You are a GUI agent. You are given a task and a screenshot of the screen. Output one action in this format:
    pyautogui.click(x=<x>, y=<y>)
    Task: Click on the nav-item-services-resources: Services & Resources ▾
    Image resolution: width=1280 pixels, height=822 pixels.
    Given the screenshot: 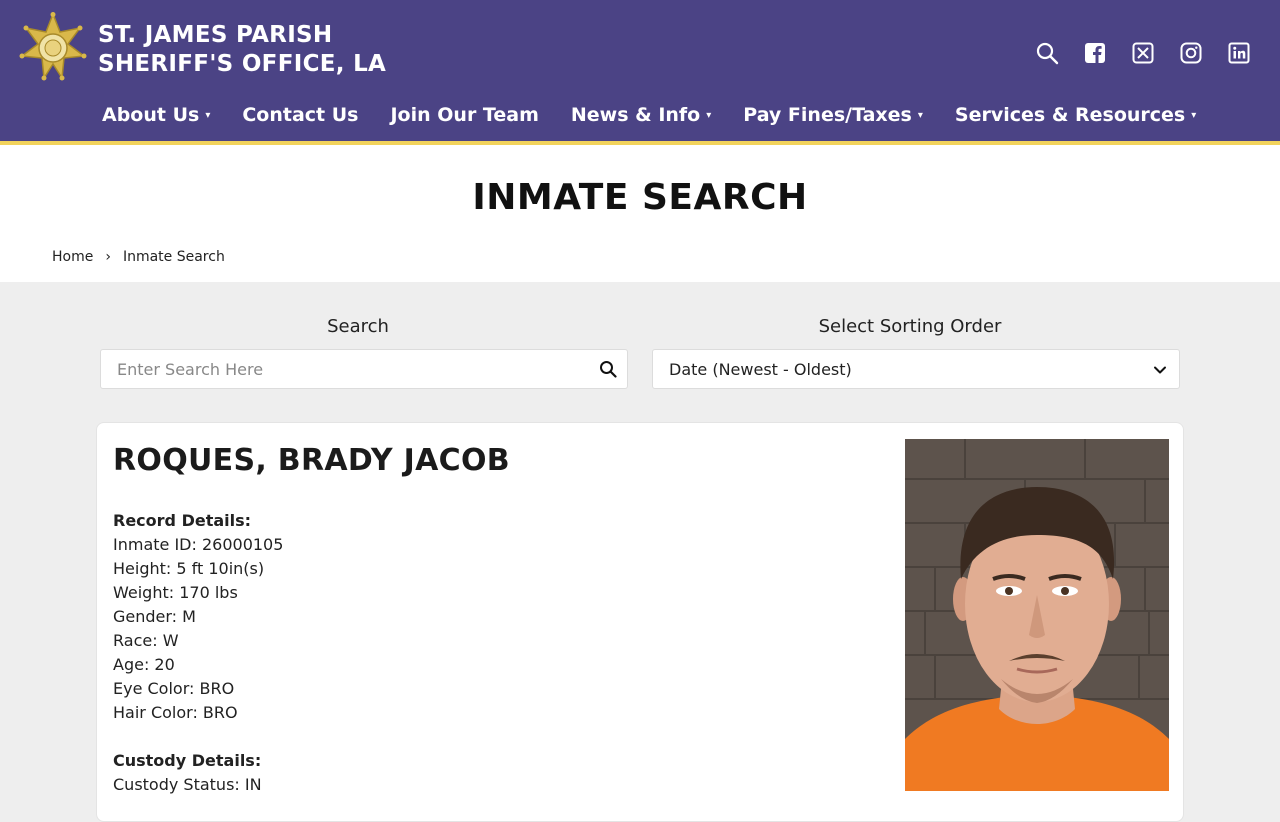 What is the action you would take?
    pyautogui.click(x=1075, y=115)
    